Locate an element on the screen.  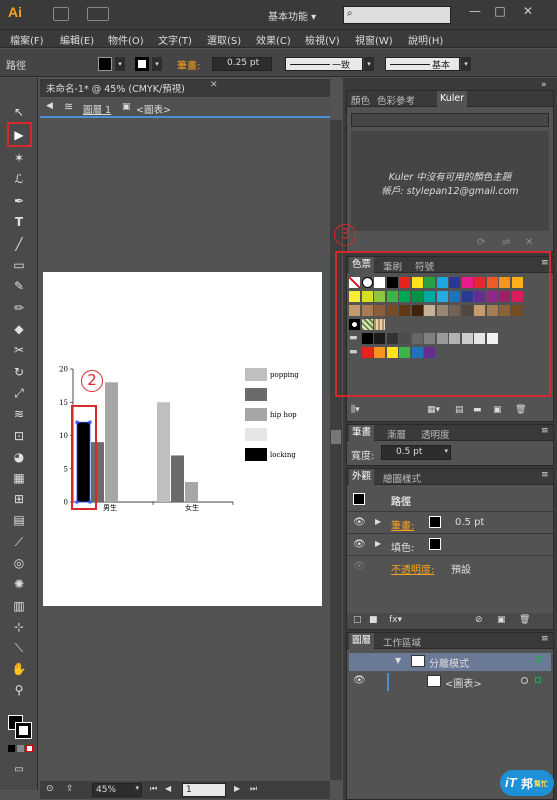
symbol-sprayer-tool-icon: ✺ is located at coordinates (19, 584).